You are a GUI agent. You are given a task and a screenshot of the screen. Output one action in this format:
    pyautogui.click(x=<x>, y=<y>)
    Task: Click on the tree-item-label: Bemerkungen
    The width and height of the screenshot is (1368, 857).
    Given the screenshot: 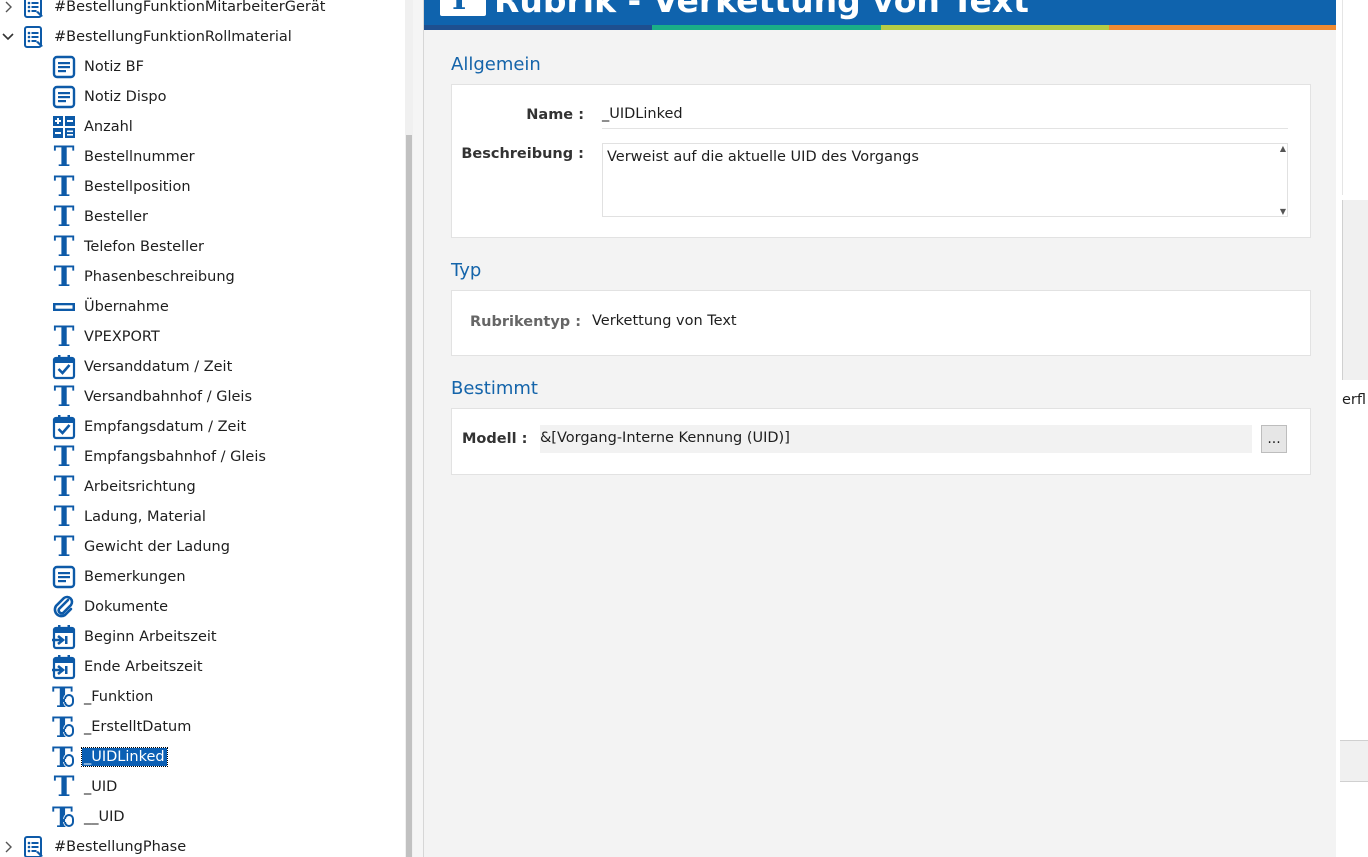 What is the action you would take?
    pyautogui.click(x=135, y=577)
    